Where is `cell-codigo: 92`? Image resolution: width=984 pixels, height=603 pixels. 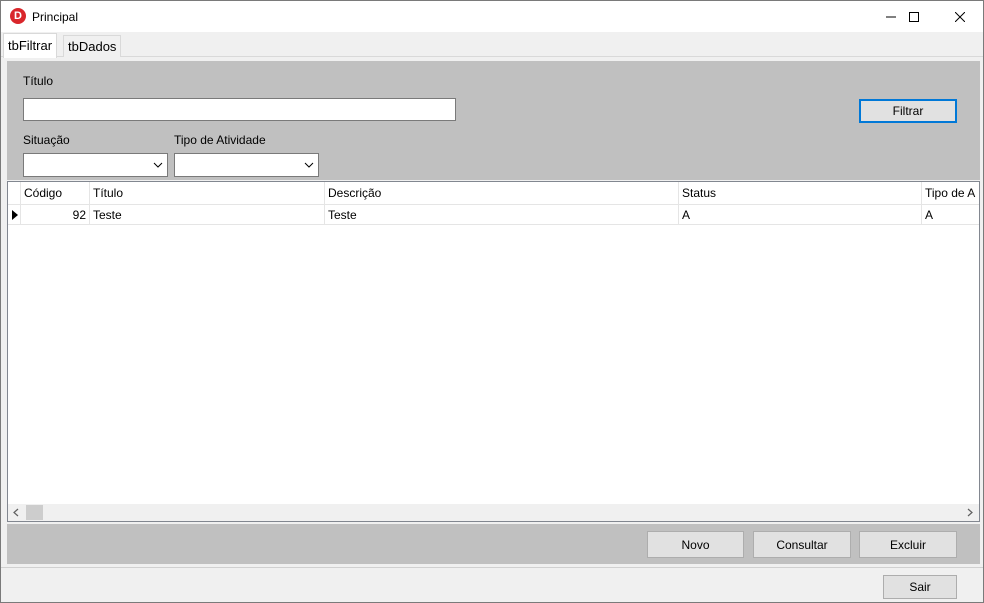 cell-codigo: 92 is located at coordinates (55, 214).